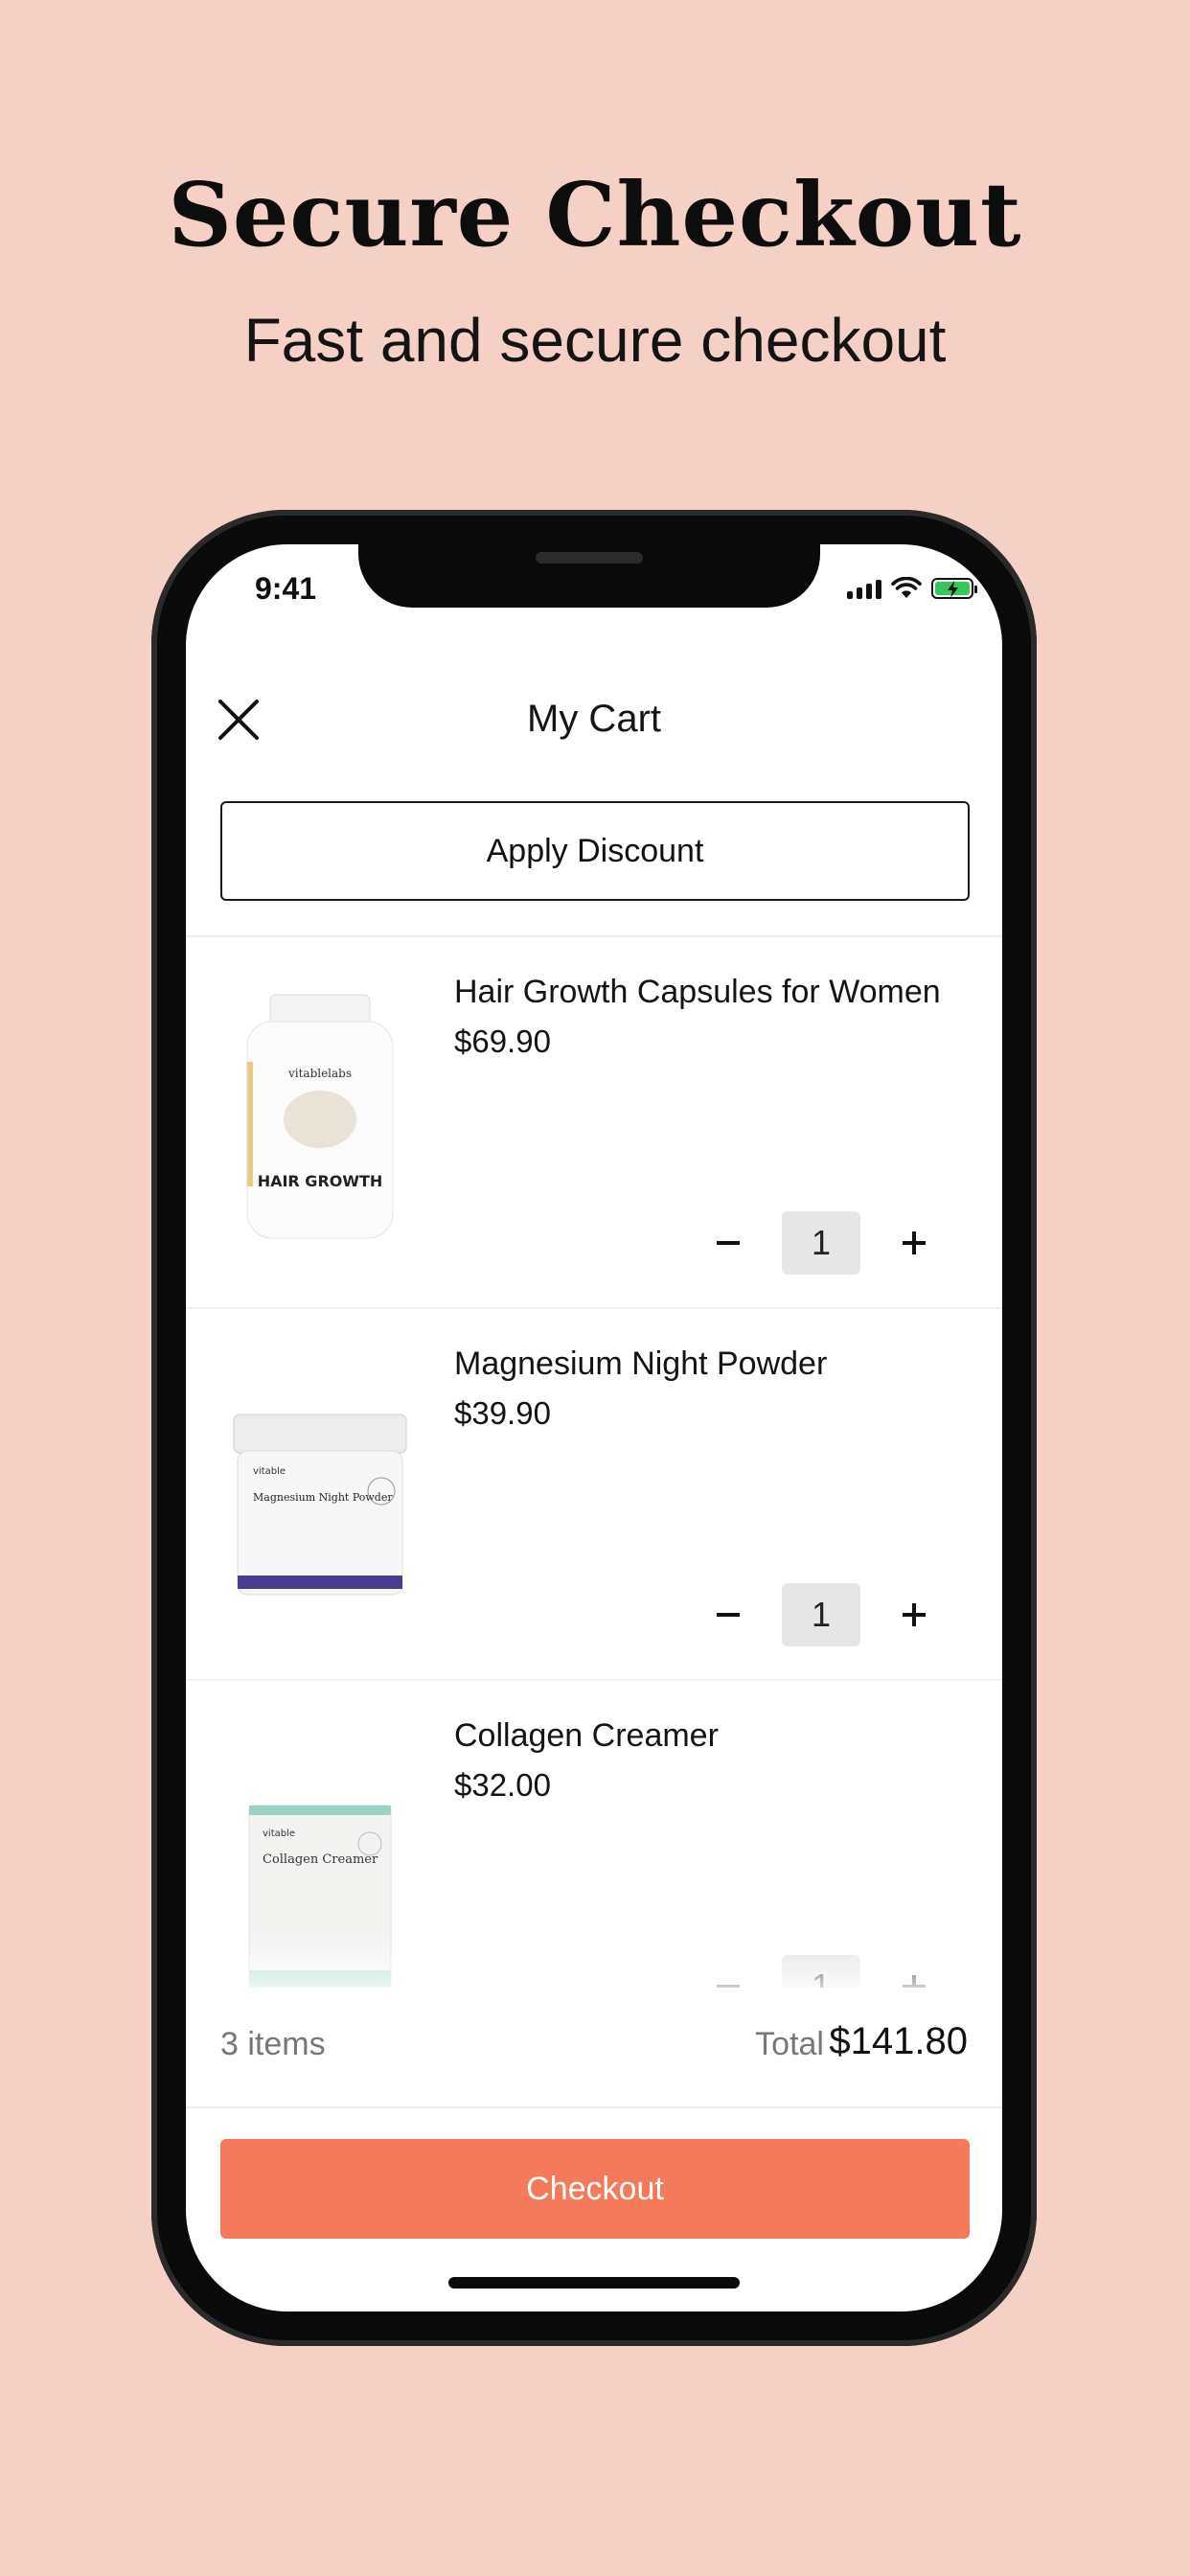 The image size is (1190, 2576). I want to click on status-time: 9:41, so click(286, 588).